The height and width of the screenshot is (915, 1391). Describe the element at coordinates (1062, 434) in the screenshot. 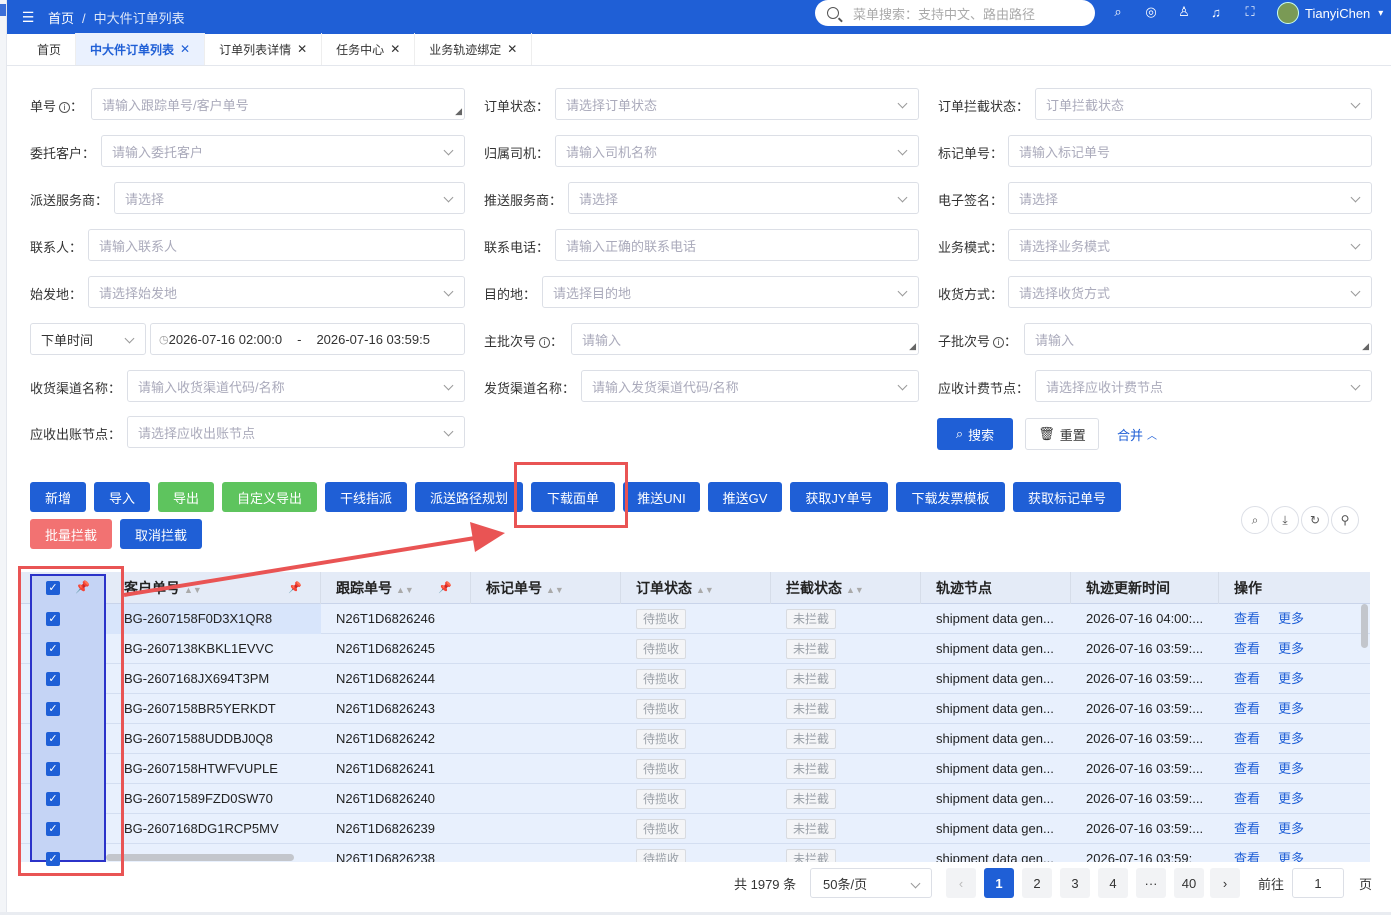

I see `reset-button: 🗑 重置` at that location.